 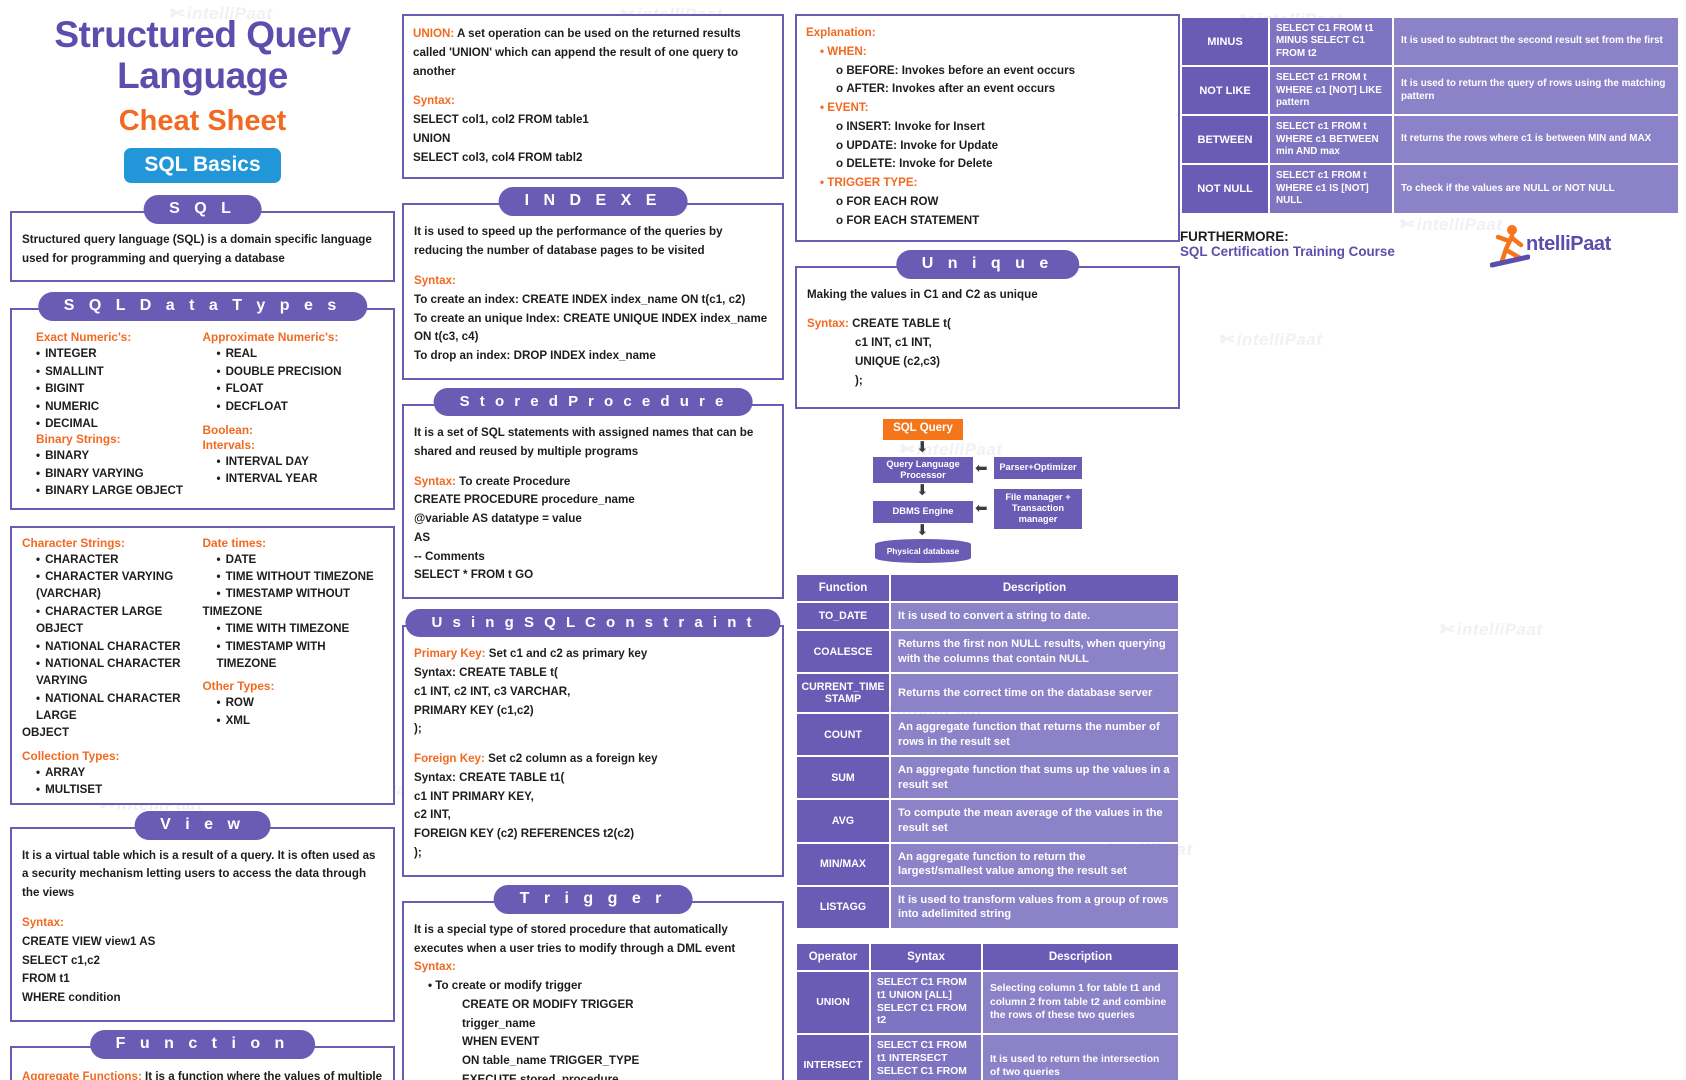 I want to click on group-title: Intervals:, so click(x=228, y=445).